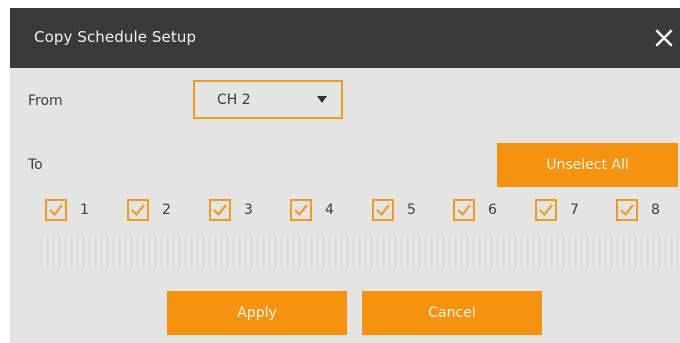 The width and height of the screenshot is (680, 343). I want to click on scroll-track, so click(360, 252).